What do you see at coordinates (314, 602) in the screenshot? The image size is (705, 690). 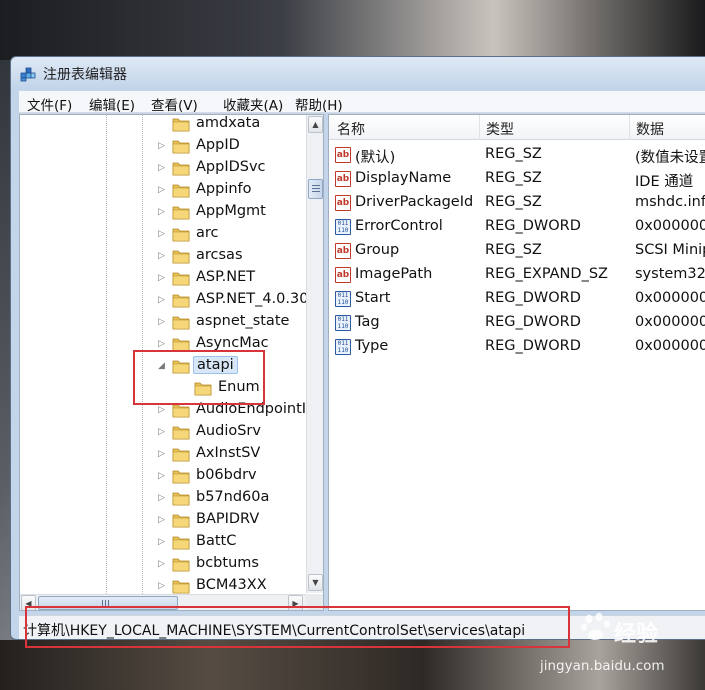 I see `scrollbar-corner` at bounding box center [314, 602].